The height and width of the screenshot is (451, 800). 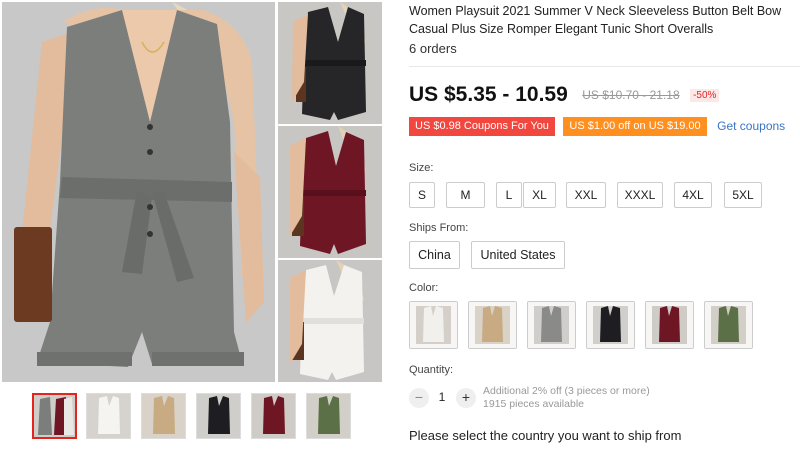 I want to click on size-option-xxl: XXL, so click(x=586, y=195).